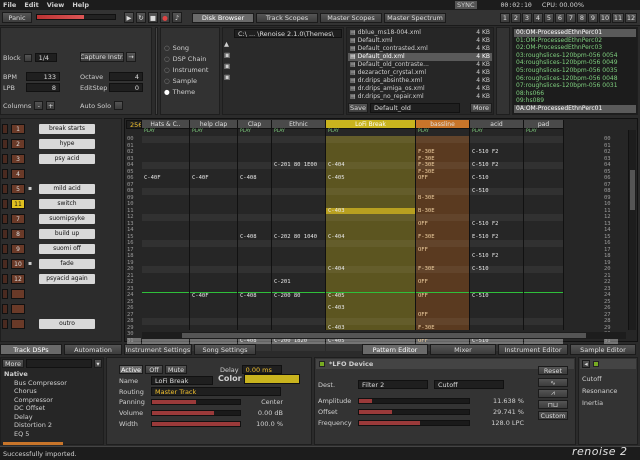  I want to click on block-toggle, so click(27, 57).